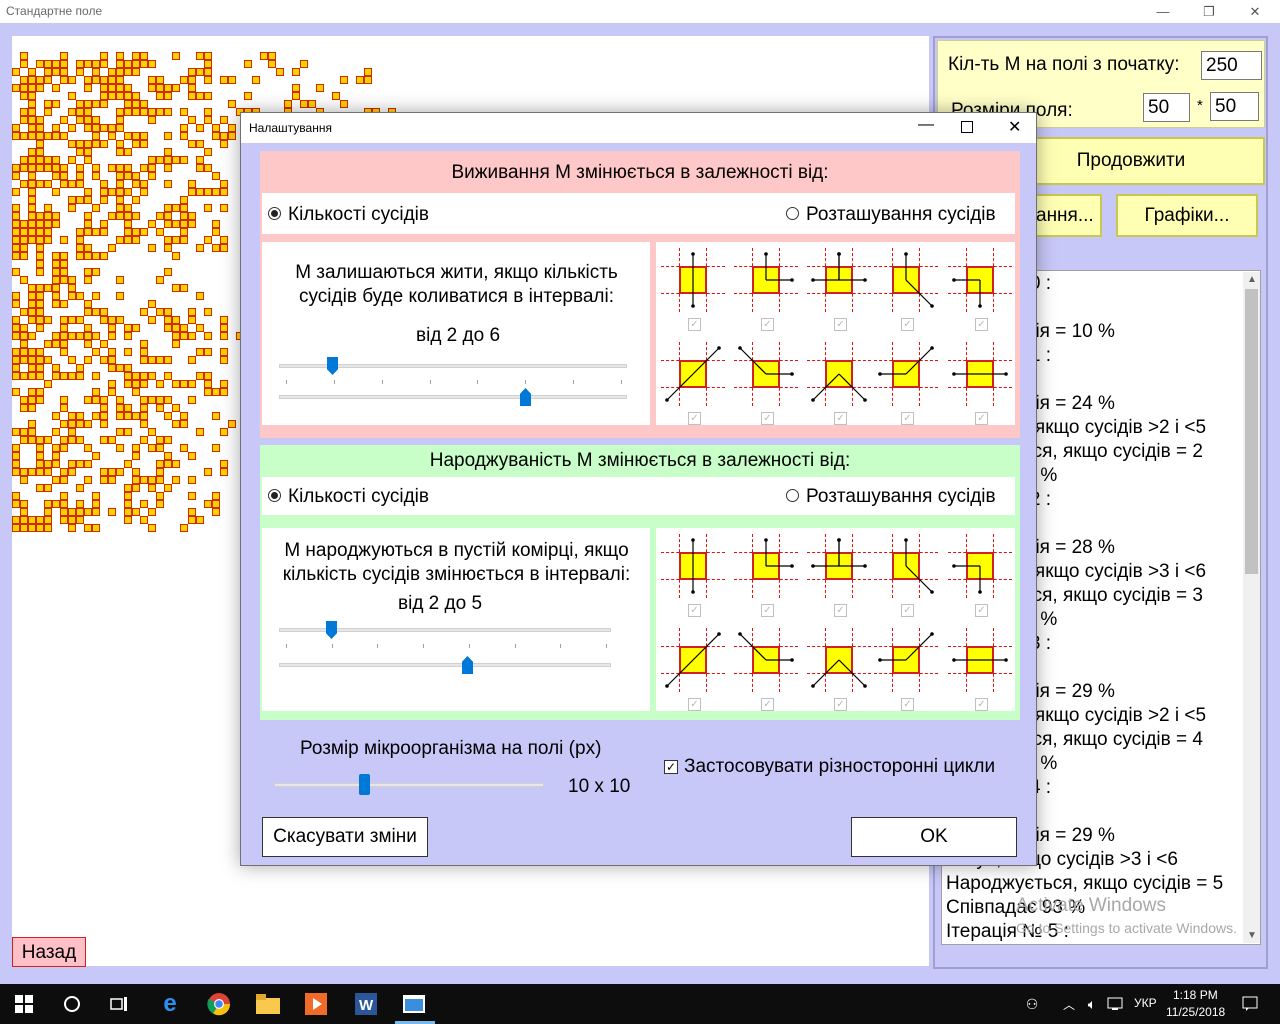 This screenshot has height=1024, width=1280. I want to click on clock-date: 11/25/2018, so click(1195, 1012).